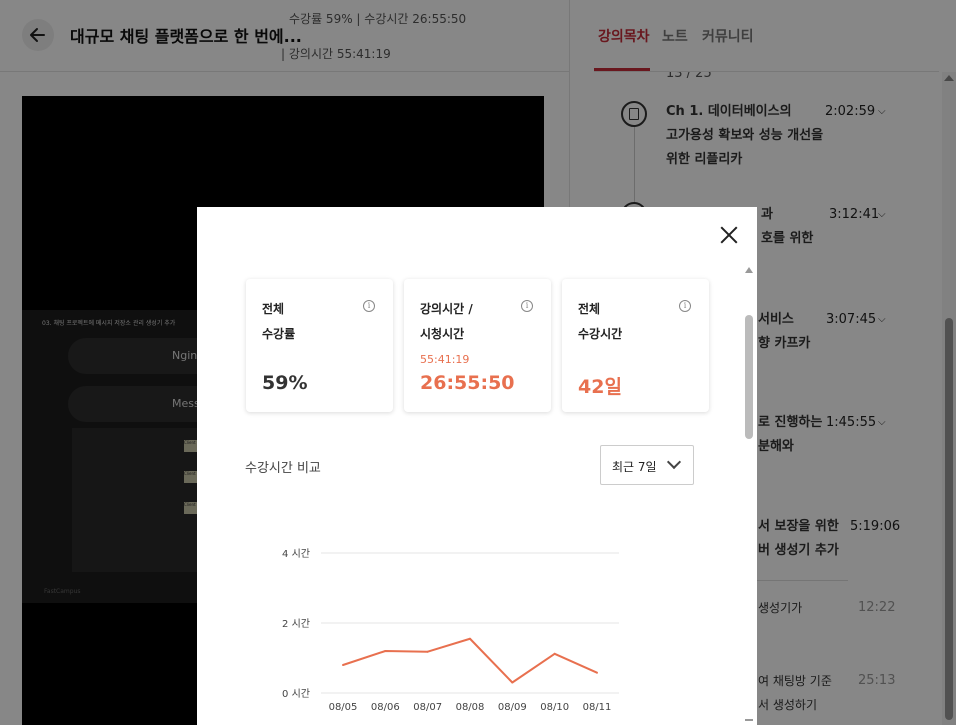 Image resolution: width=956 pixels, height=725 pixels. What do you see at coordinates (635, 345) in the screenshot?
I see `stat-card-total-days: 전체 수강시간 i 42일` at bounding box center [635, 345].